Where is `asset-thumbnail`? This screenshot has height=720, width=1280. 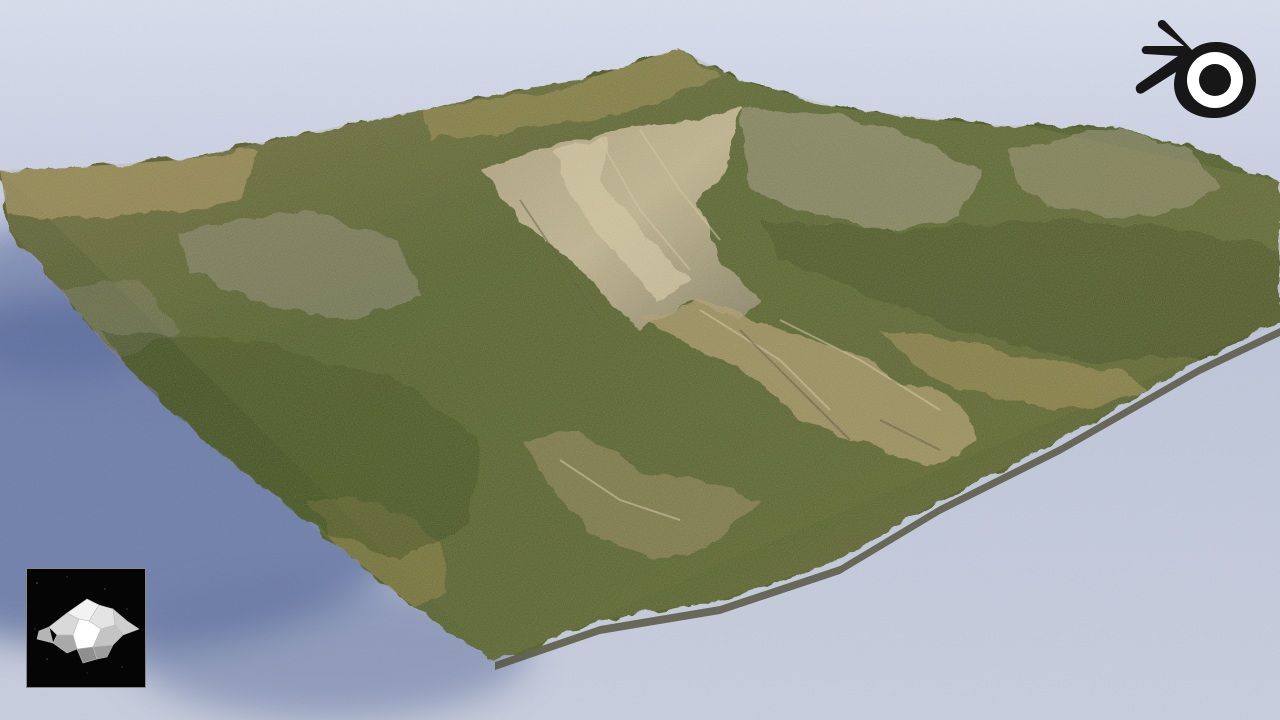 asset-thumbnail is located at coordinates (86, 628).